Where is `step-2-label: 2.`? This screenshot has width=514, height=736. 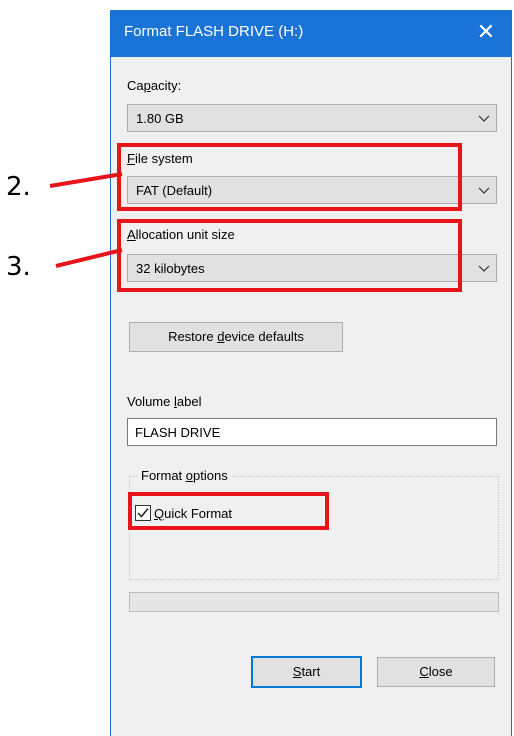
step-2-label: 2. is located at coordinates (18, 187).